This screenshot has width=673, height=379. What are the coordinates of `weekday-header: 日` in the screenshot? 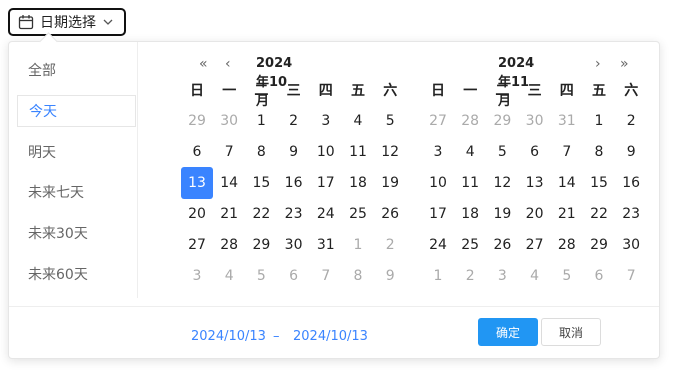 It's located at (438, 91).